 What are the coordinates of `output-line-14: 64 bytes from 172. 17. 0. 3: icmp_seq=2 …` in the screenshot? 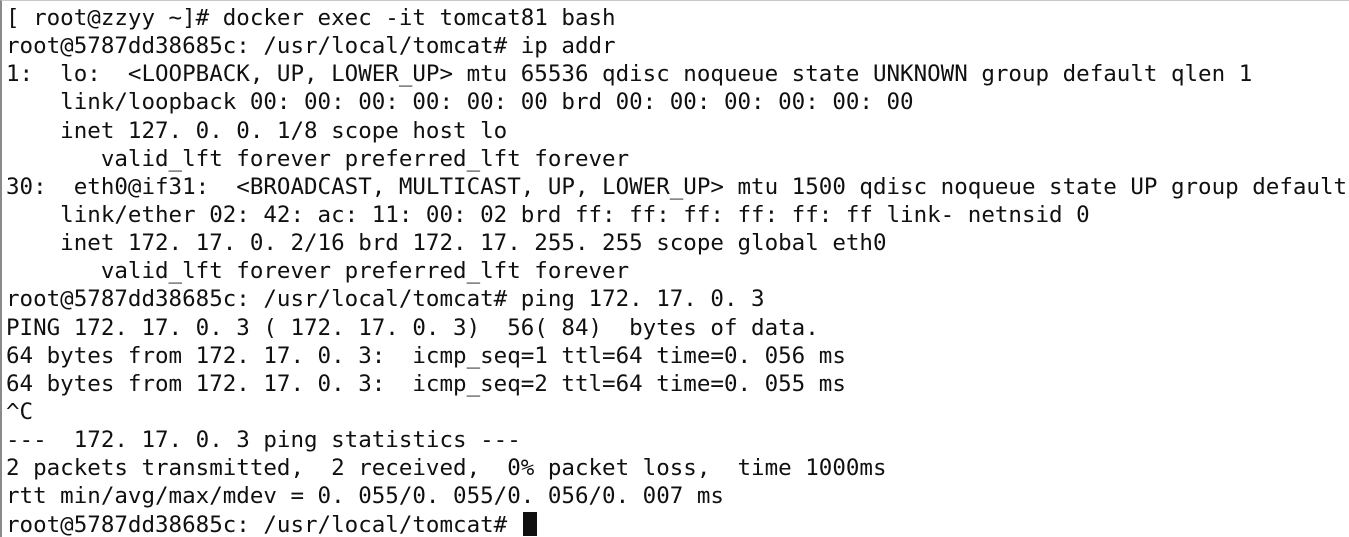 It's located at (426, 383).